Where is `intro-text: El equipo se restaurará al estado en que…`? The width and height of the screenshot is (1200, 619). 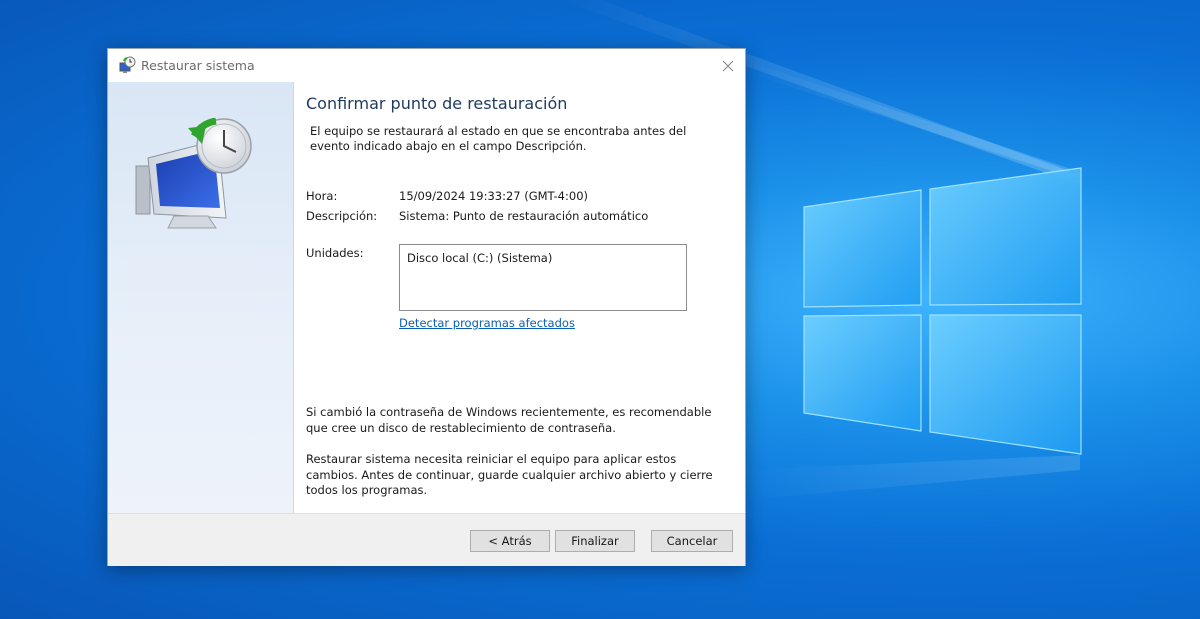 intro-text: El equipo se restaurará al estado en que… is located at coordinates (498, 138).